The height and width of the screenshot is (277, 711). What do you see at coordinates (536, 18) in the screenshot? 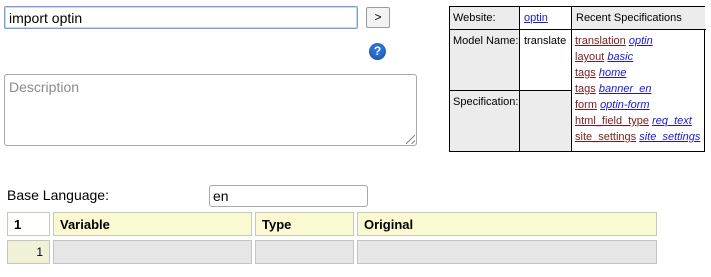
I see `website-link: optin` at bounding box center [536, 18].